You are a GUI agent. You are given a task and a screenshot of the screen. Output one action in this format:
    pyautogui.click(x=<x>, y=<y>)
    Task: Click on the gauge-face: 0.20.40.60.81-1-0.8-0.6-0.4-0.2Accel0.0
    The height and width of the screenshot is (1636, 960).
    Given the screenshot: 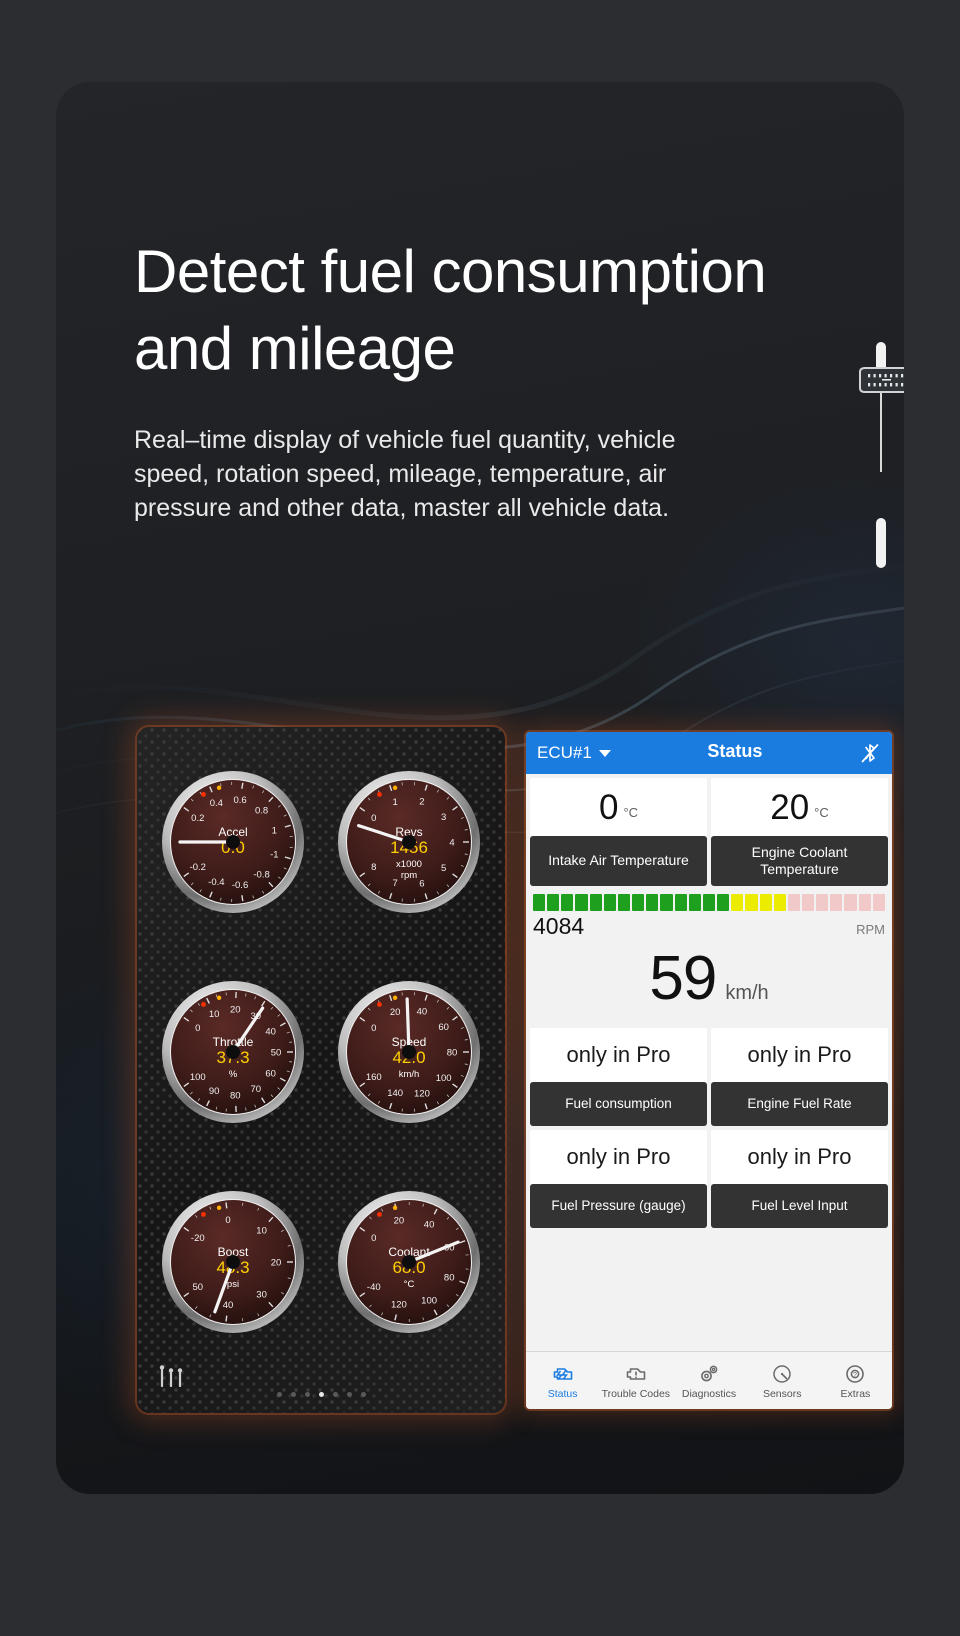 What is the action you would take?
    pyautogui.click(x=233, y=842)
    